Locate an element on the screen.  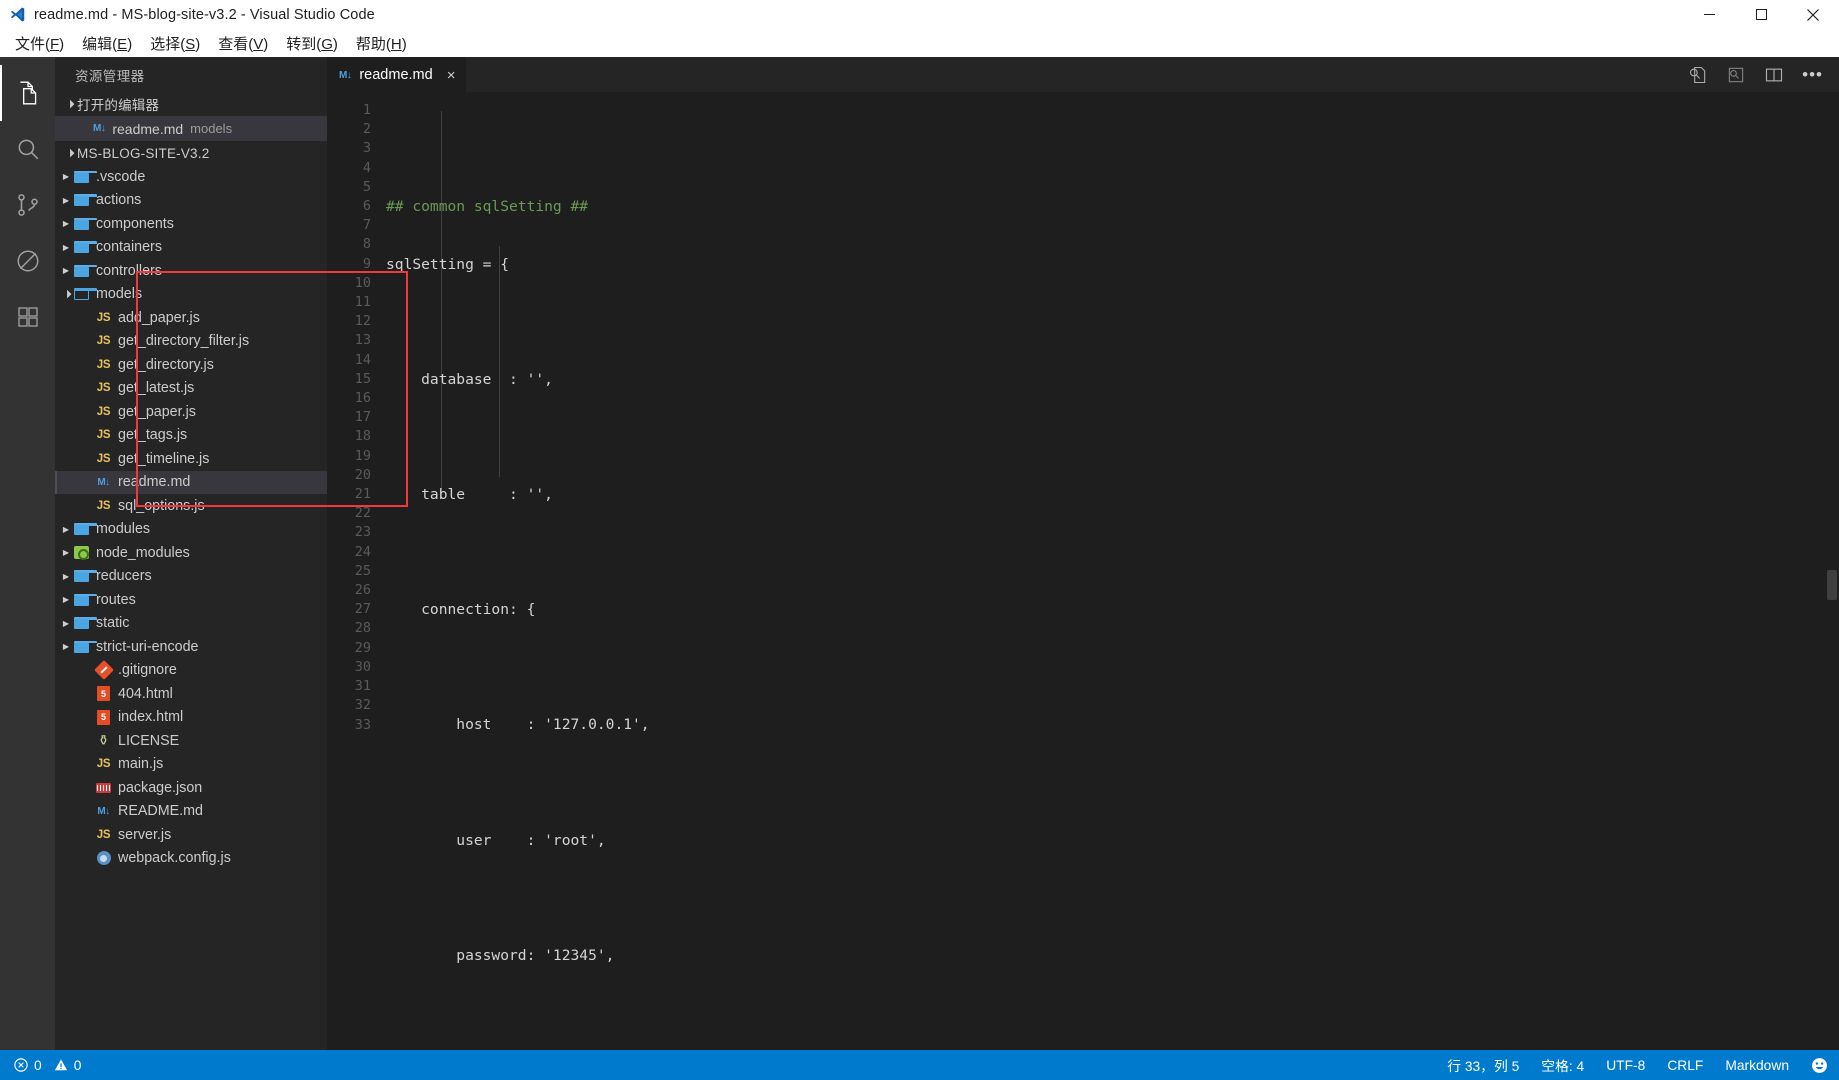
tree-item-routes: routes is located at coordinates (191, 600).